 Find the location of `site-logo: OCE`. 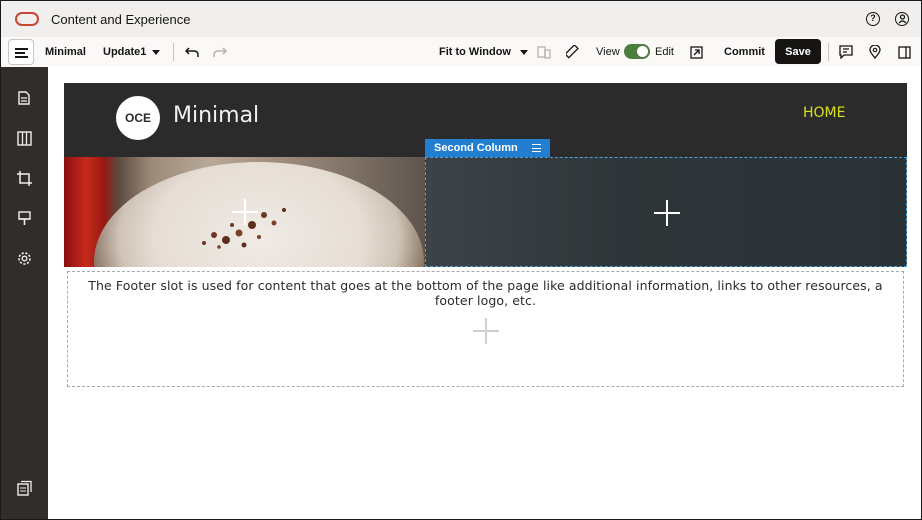

site-logo: OCE is located at coordinates (138, 118).